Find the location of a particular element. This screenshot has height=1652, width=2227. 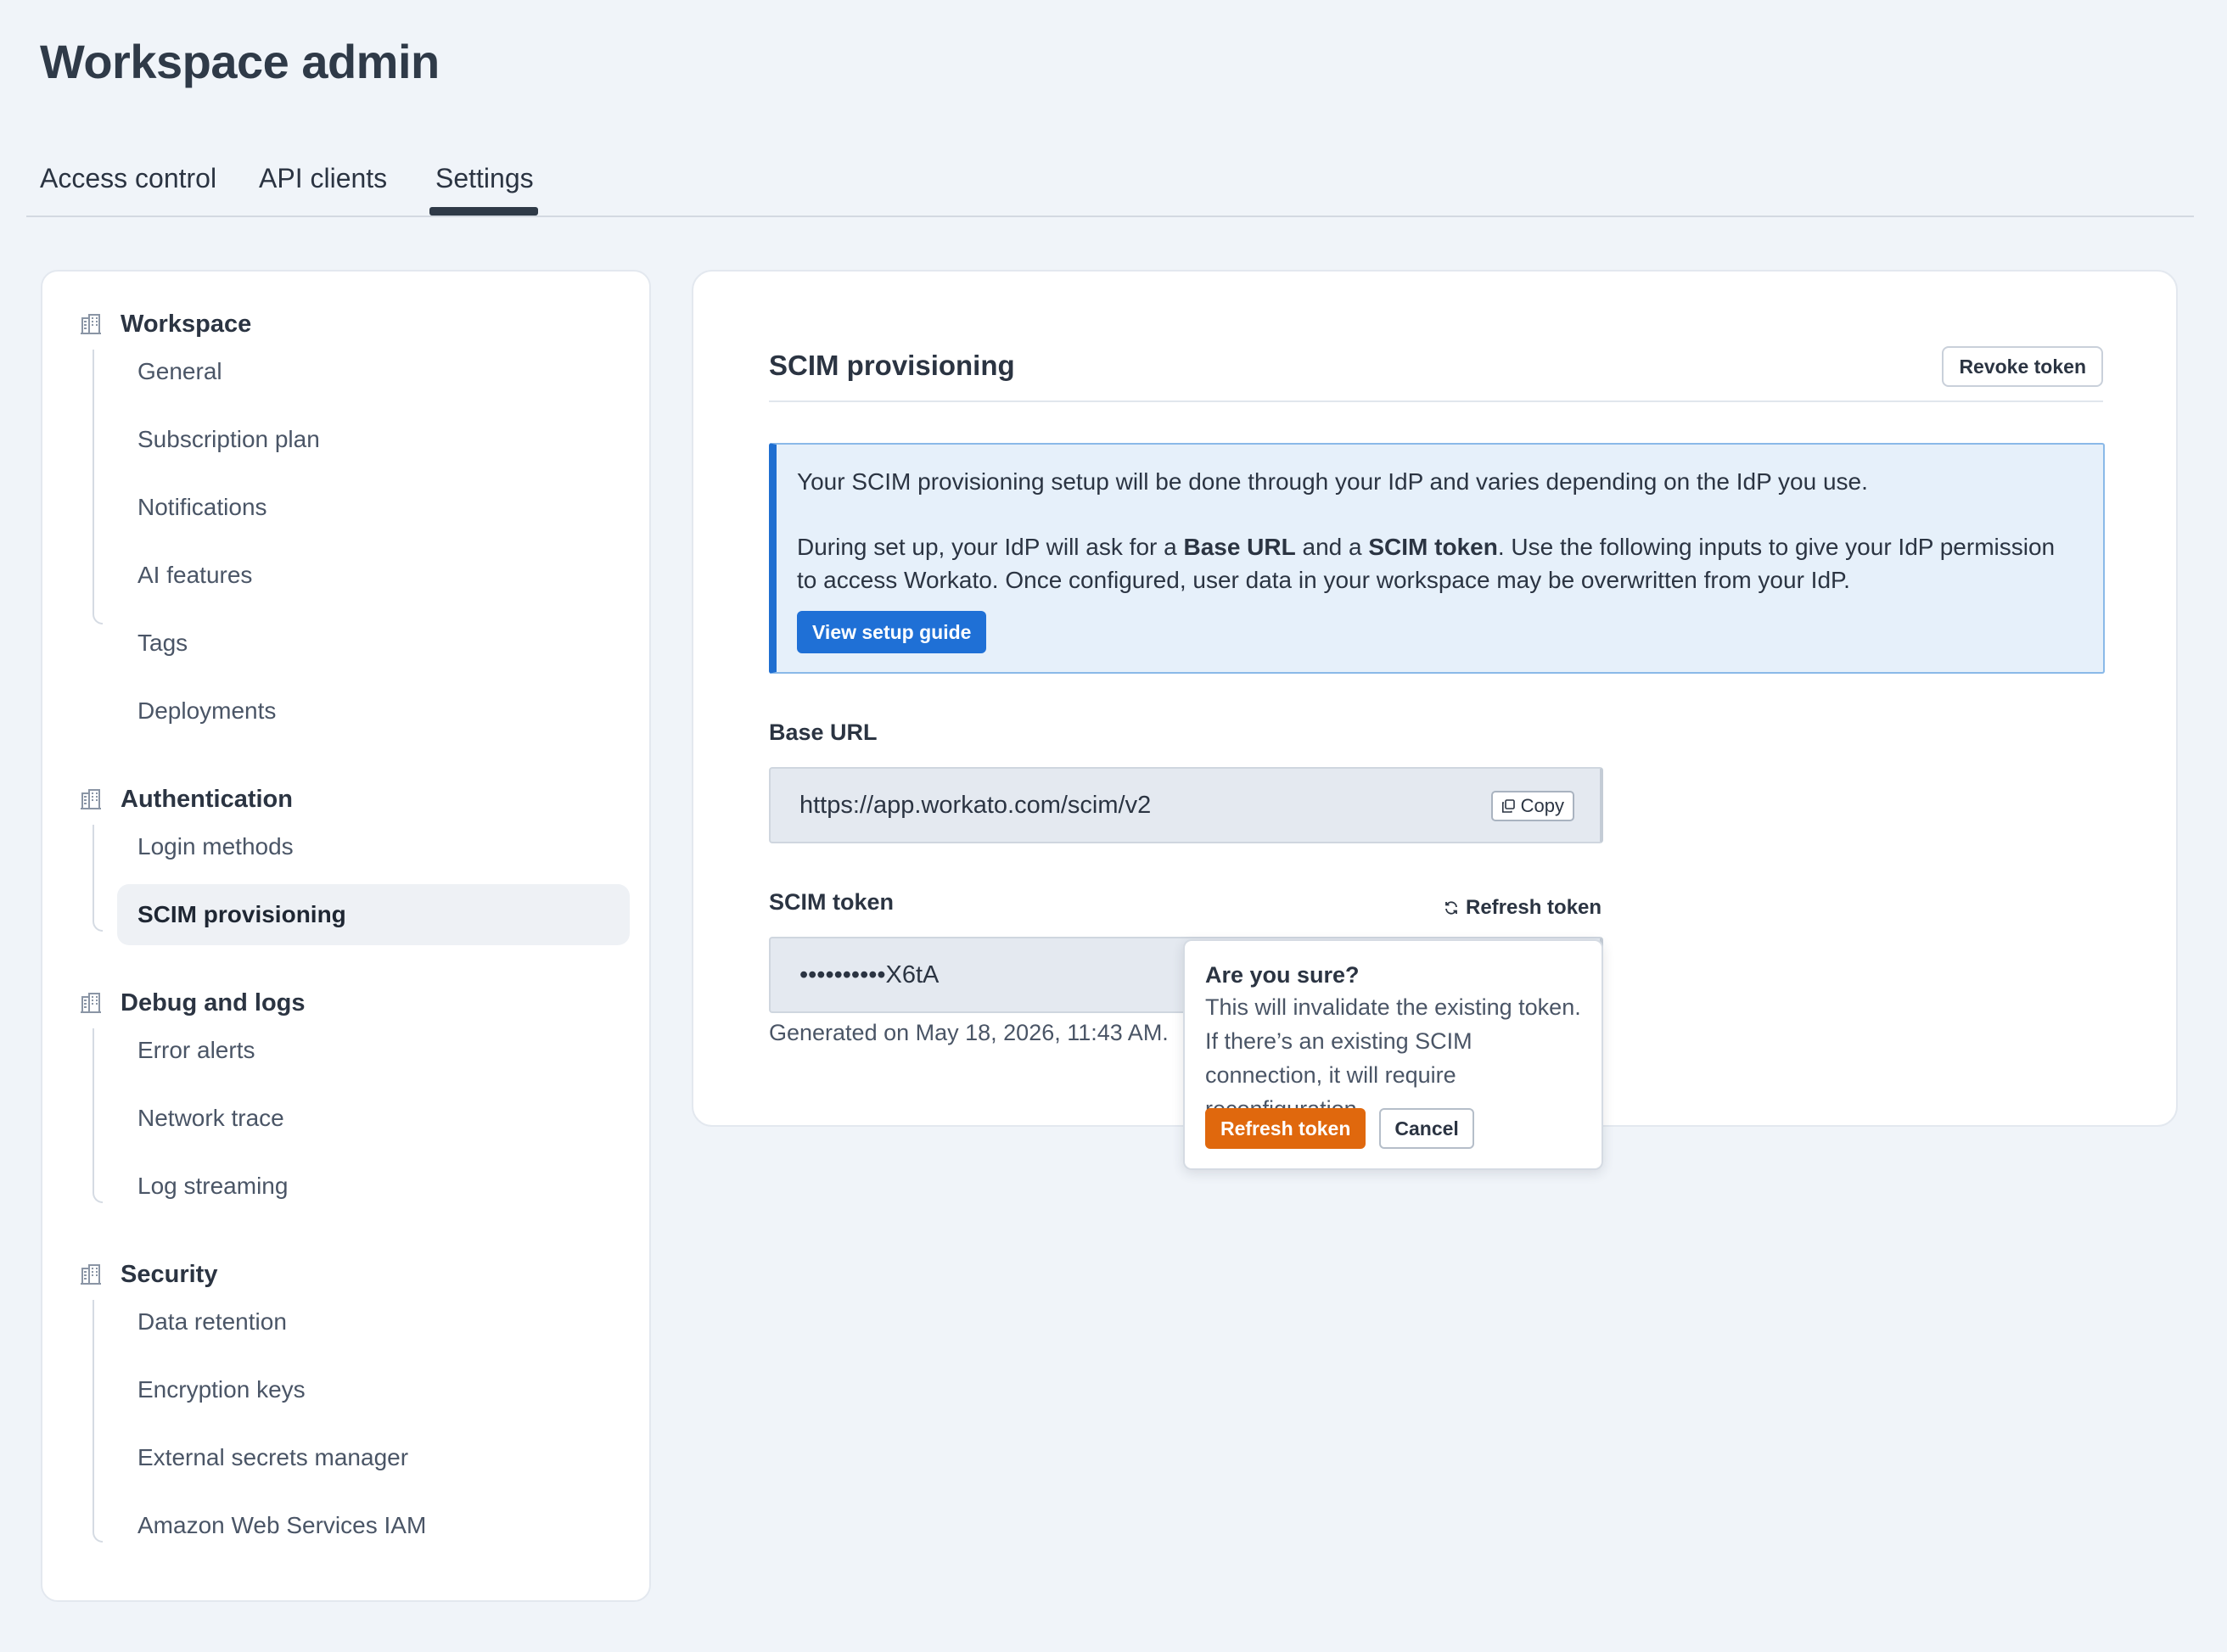

section-title: Authentication is located at coordinates (207, 799).